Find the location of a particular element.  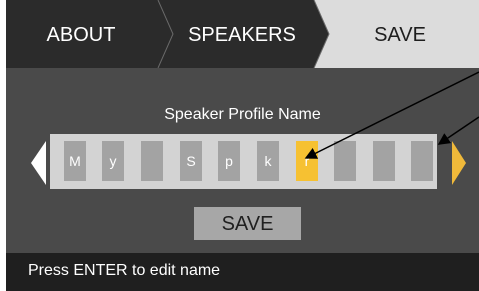

profile-name-title: Speaker Profile Name is located at coordinates (242, 114).